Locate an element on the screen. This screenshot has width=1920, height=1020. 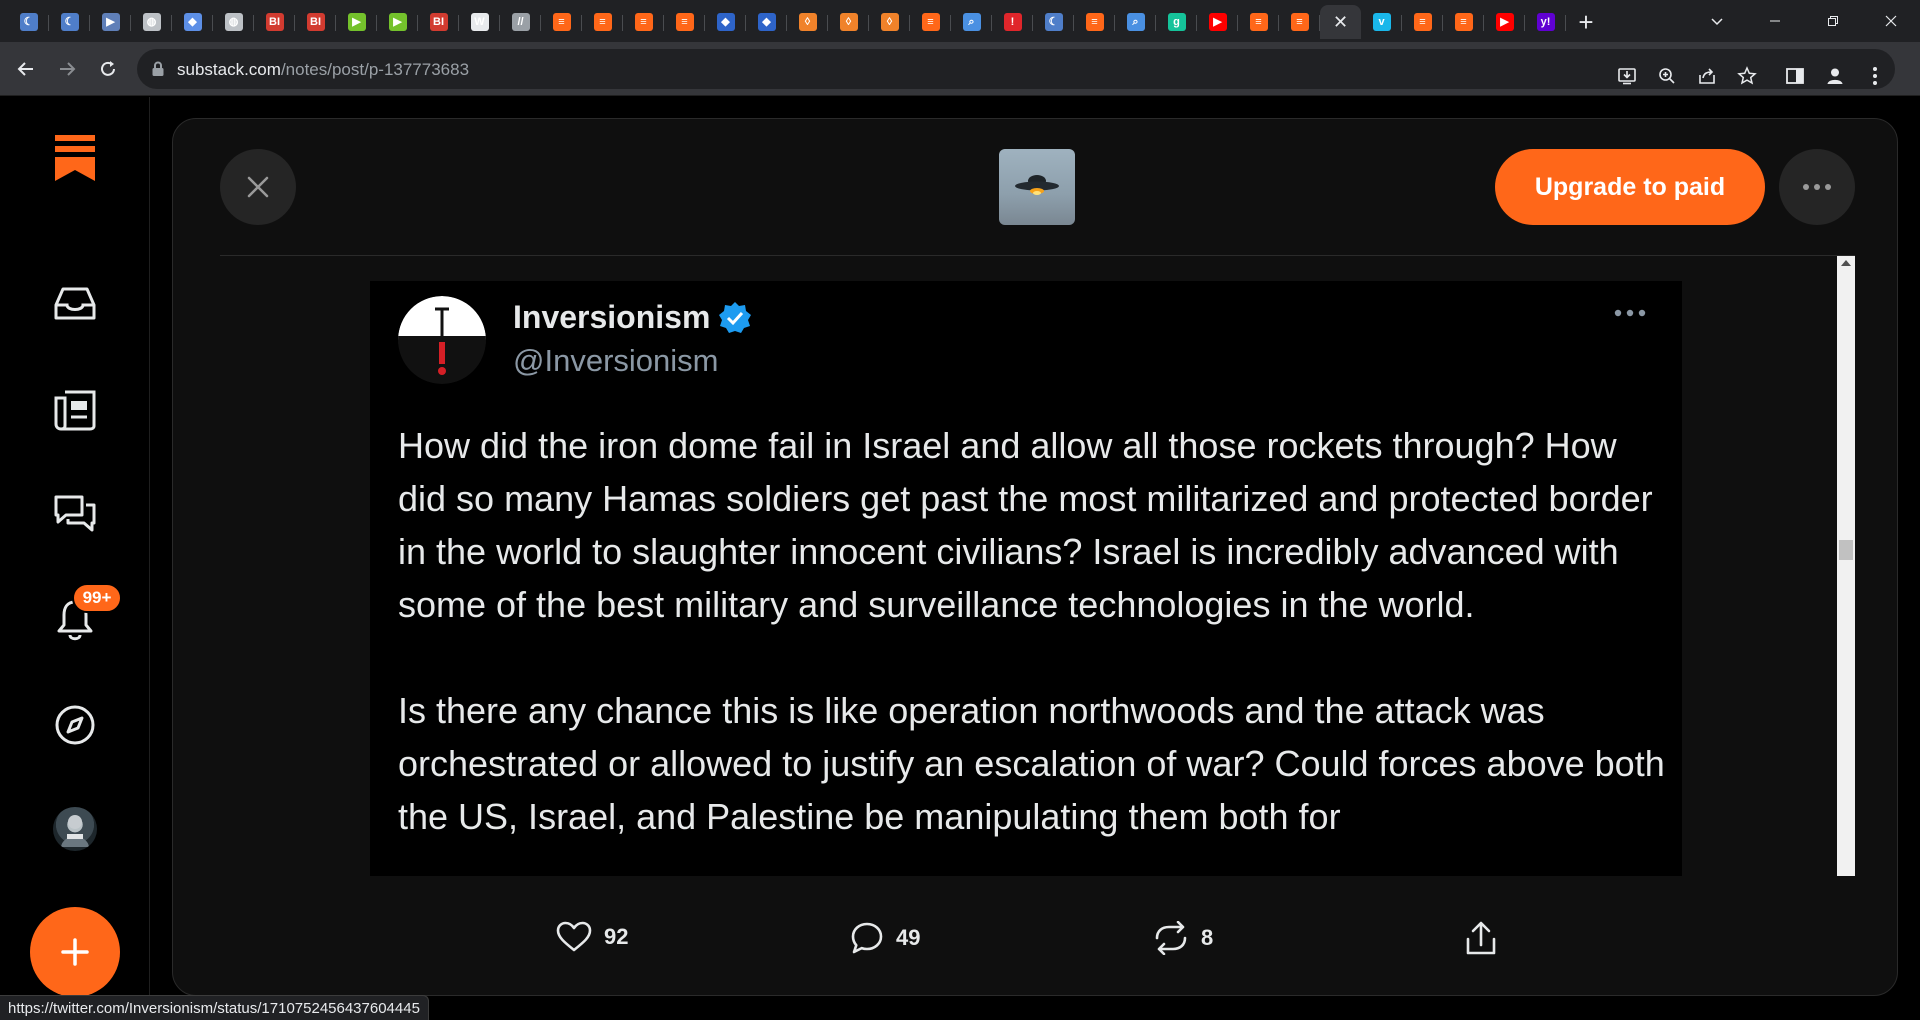
newspaper-icon is located at coordinates (75, 410).